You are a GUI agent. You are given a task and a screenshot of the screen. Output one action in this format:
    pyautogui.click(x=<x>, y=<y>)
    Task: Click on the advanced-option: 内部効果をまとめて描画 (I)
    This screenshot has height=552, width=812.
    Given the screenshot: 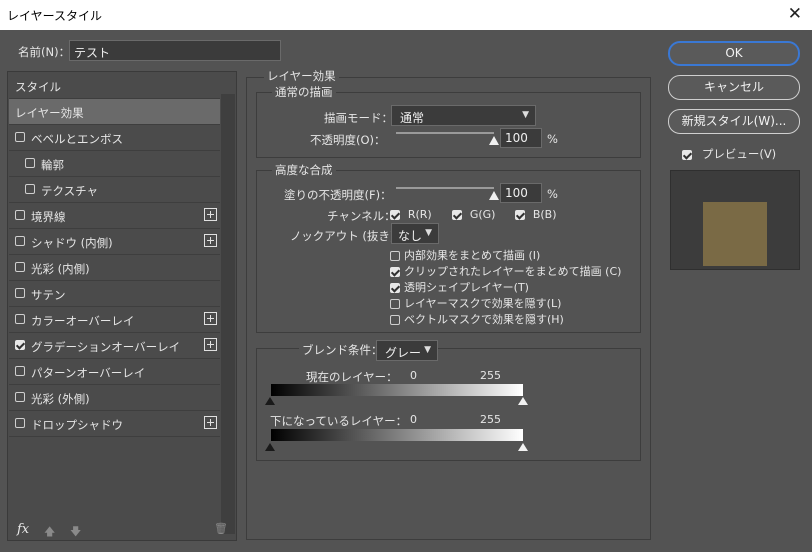 What is the action you would take?
    pyautogui.click(x=465, y=255)
    